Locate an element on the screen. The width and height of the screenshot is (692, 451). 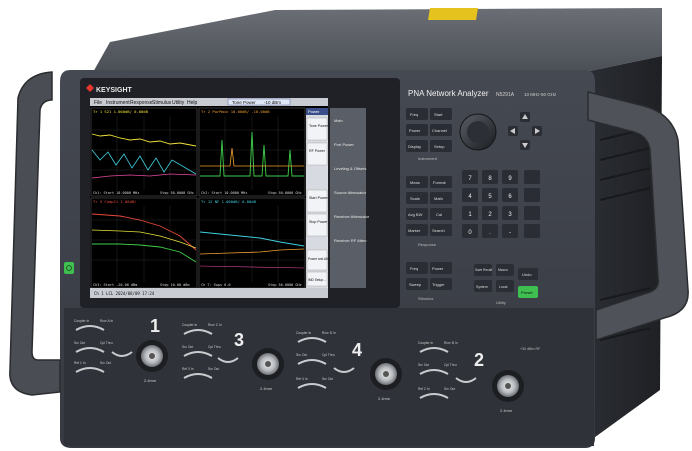
hardkey-label: Macro is located at coordinates (503, 270).